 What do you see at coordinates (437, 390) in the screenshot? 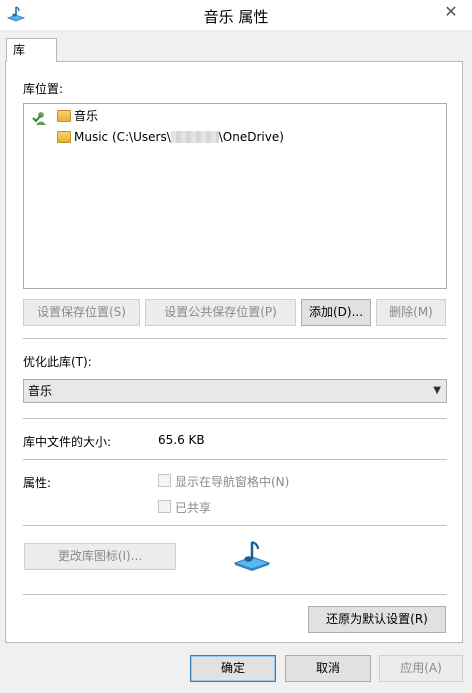
I see `chevron-down-icon: ▼` at bounding box center [437, 390].